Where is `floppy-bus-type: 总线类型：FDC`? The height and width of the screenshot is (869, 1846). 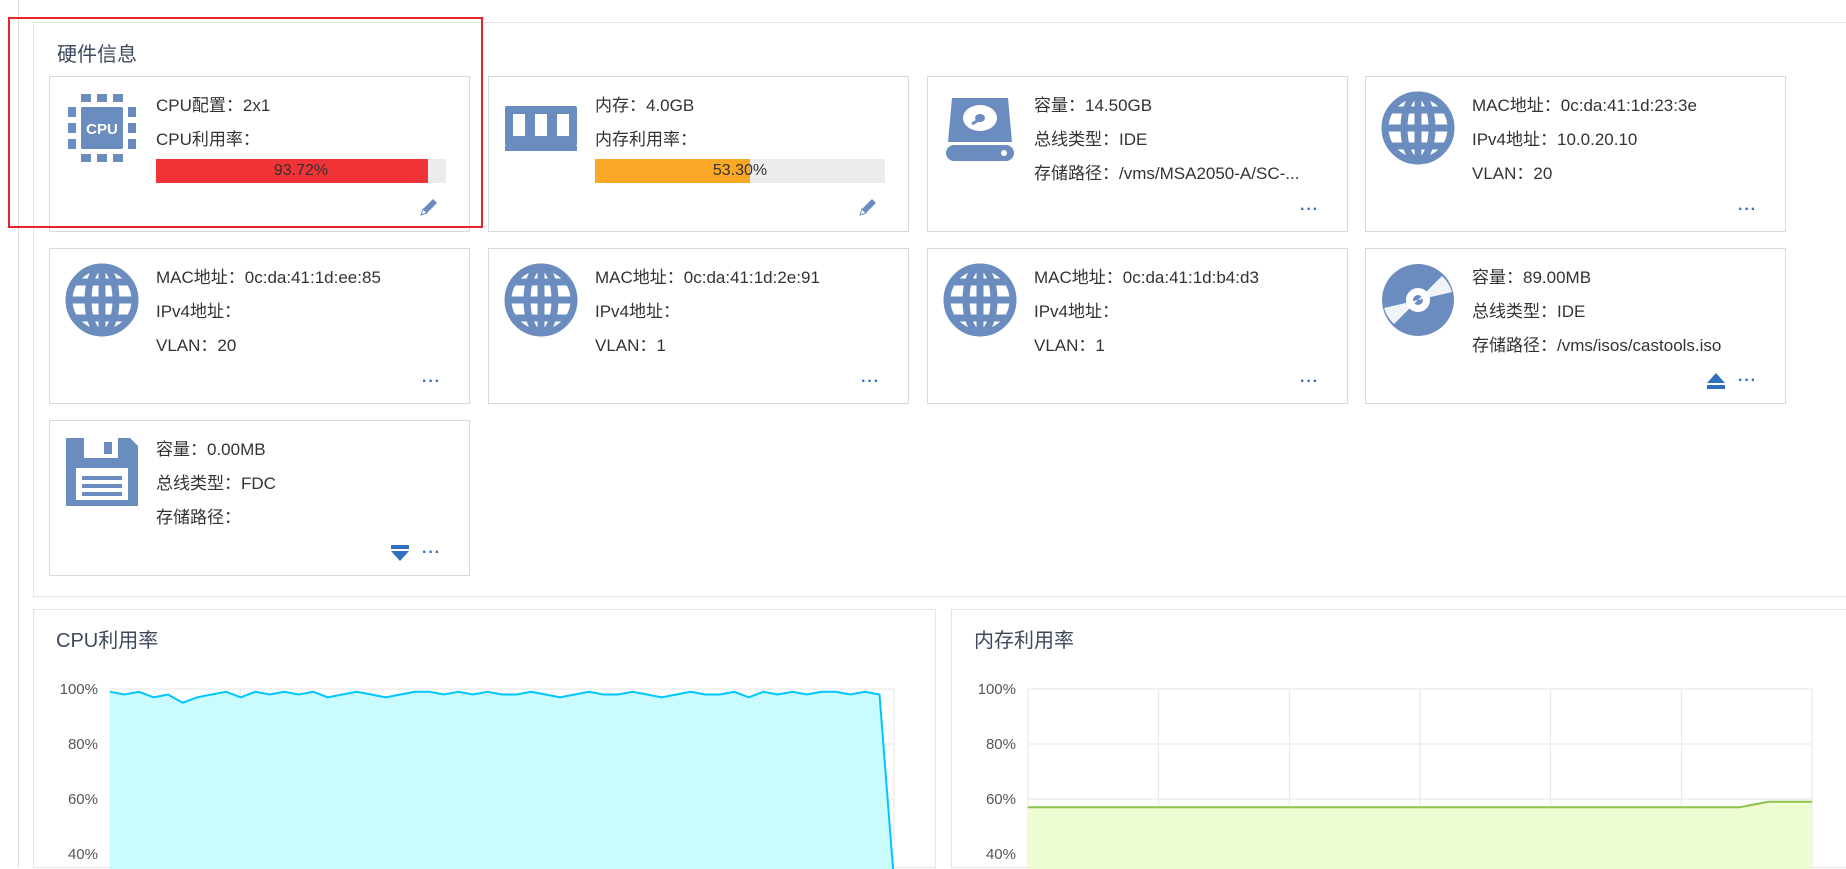
floppy-bus-type: 总线类型：FDC is located at coordinates (216, 483).